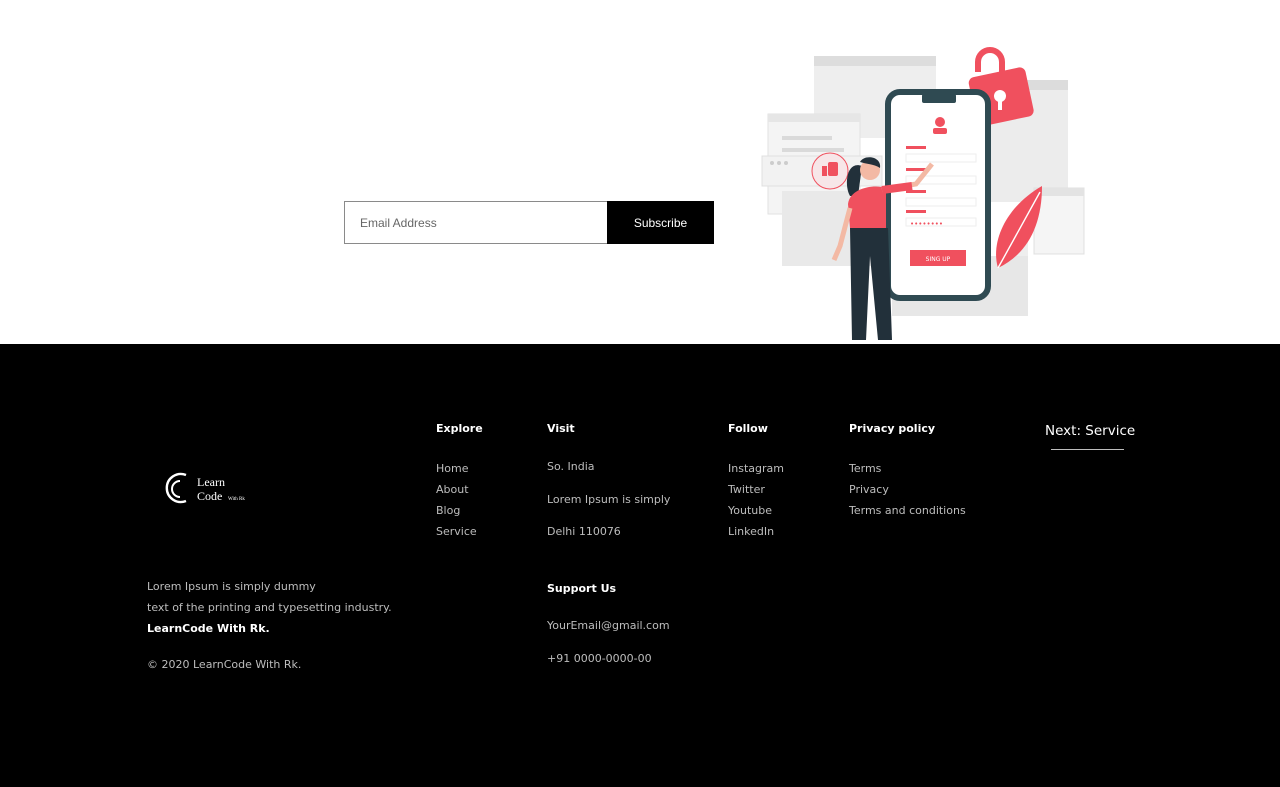 Image resolution: width=1280 pixels, height=787 pixels. I want to click on illustration-signup-label: SING UP, so click(938, 259).